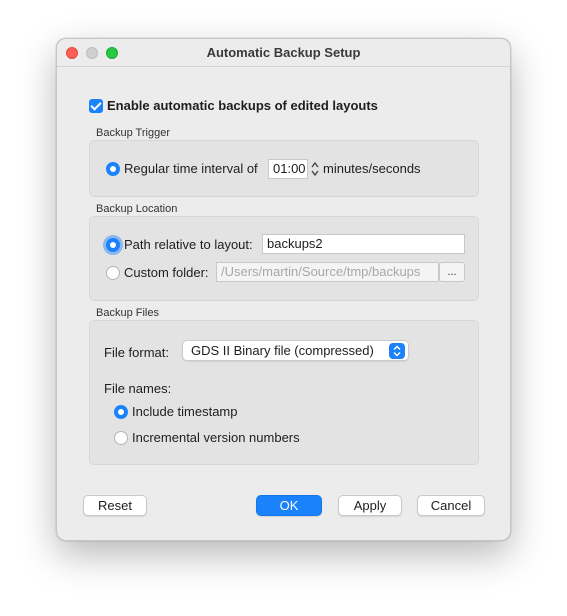 This screenshot has width=567, height=616. I want to click on file-format-label: File format:, so click(137, 352).